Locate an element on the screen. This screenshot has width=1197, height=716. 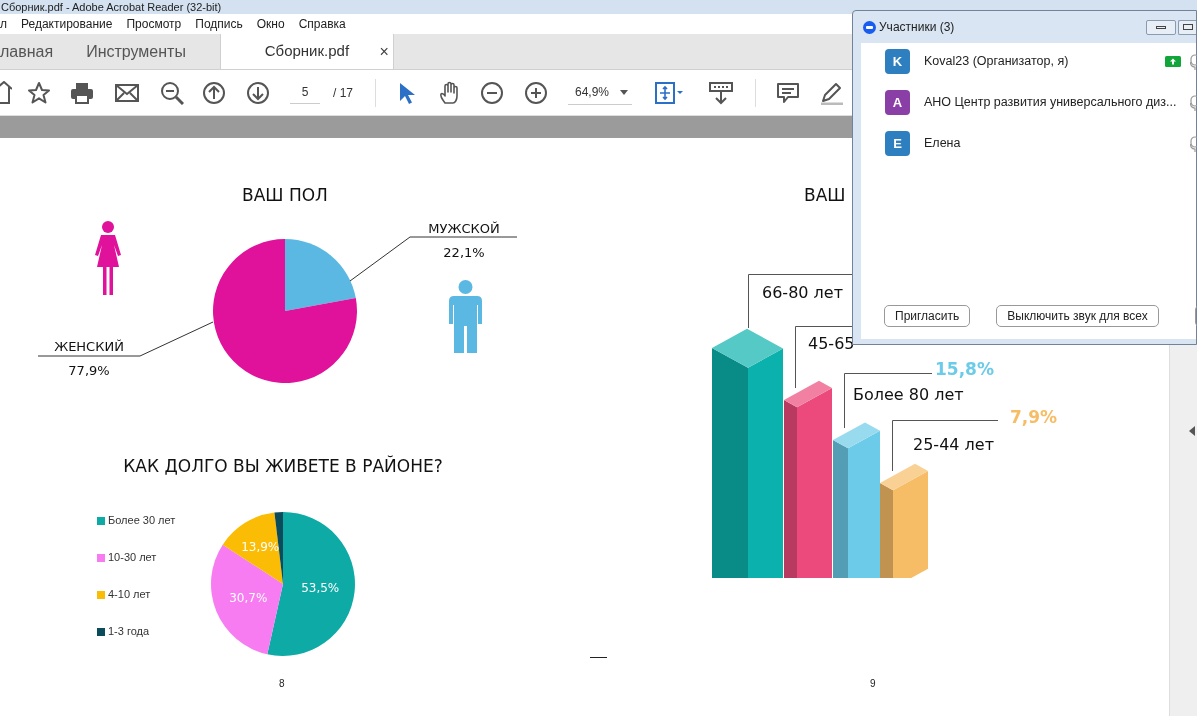
comment-icon is located at coordinates (788, 92).